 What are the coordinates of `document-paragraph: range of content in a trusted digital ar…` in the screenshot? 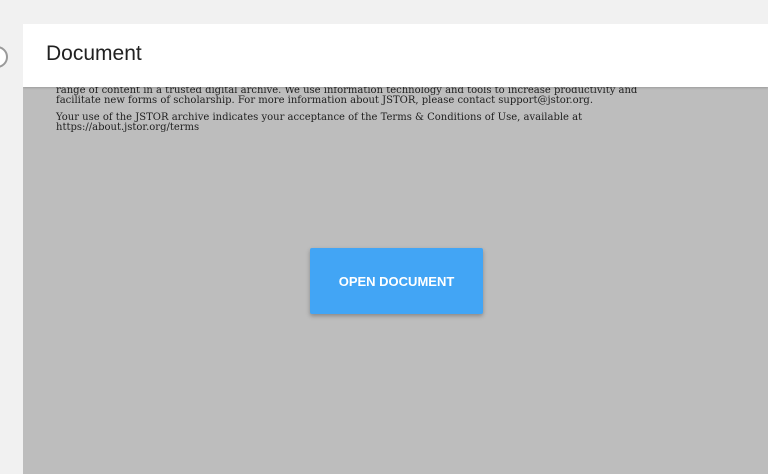 It's located at (401, 96).